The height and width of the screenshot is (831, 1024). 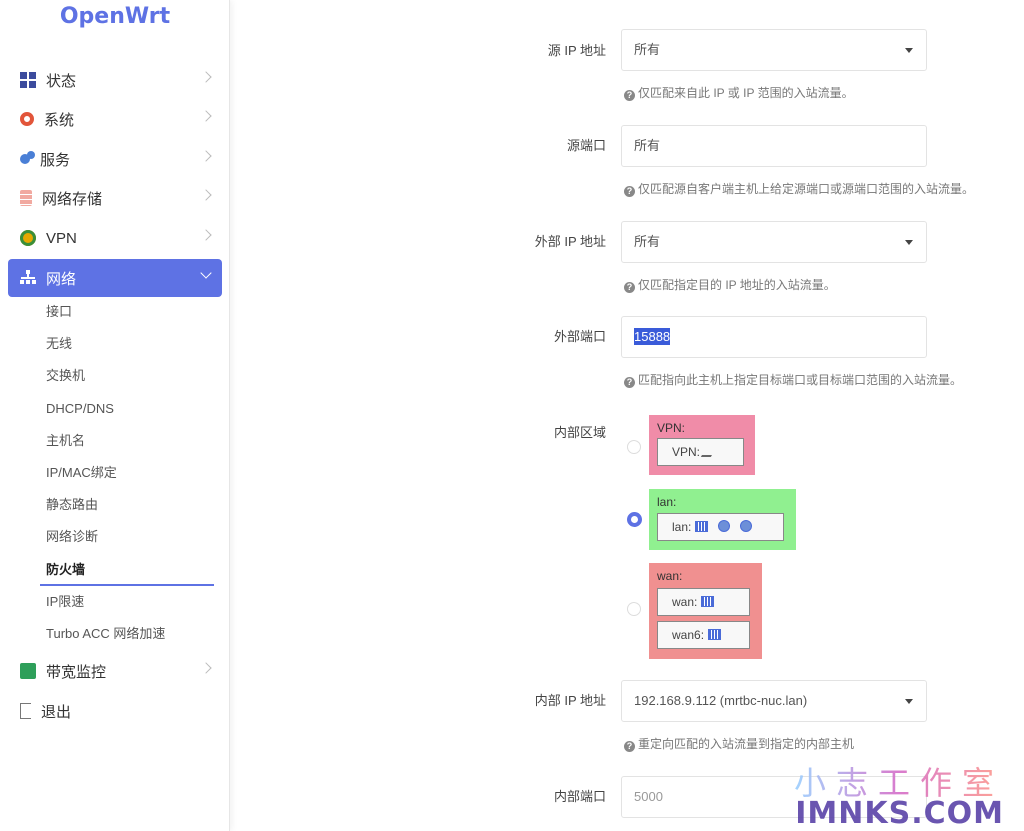 What do you see at coordinates (570, 700) in the screenshot?
I see `int-ip-label: 内部 IP 地址` at bounding box center [570, 700].